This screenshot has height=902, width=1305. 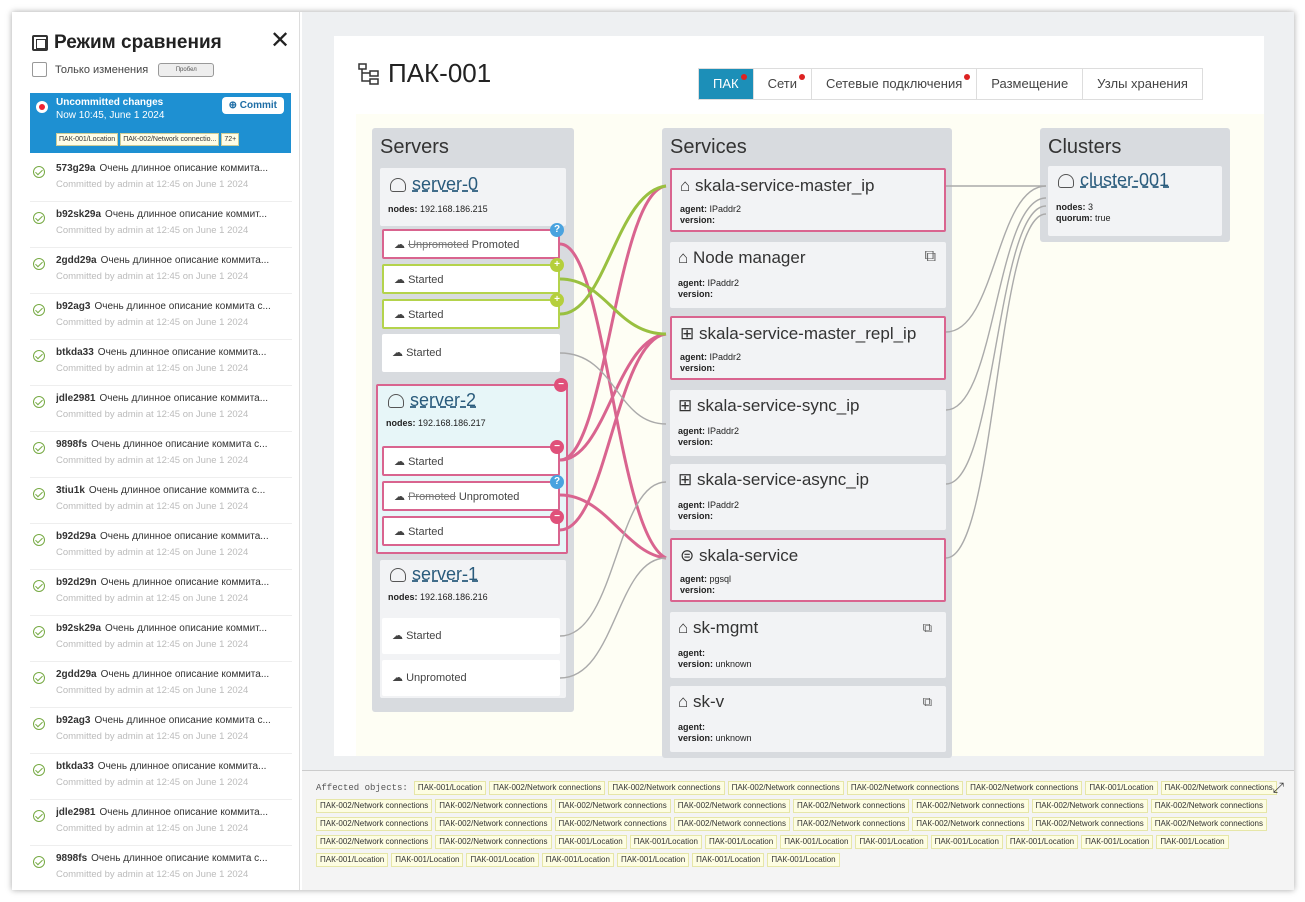 I want to click on commit-button: ⊕ Commit, so click(x=252, y=105).